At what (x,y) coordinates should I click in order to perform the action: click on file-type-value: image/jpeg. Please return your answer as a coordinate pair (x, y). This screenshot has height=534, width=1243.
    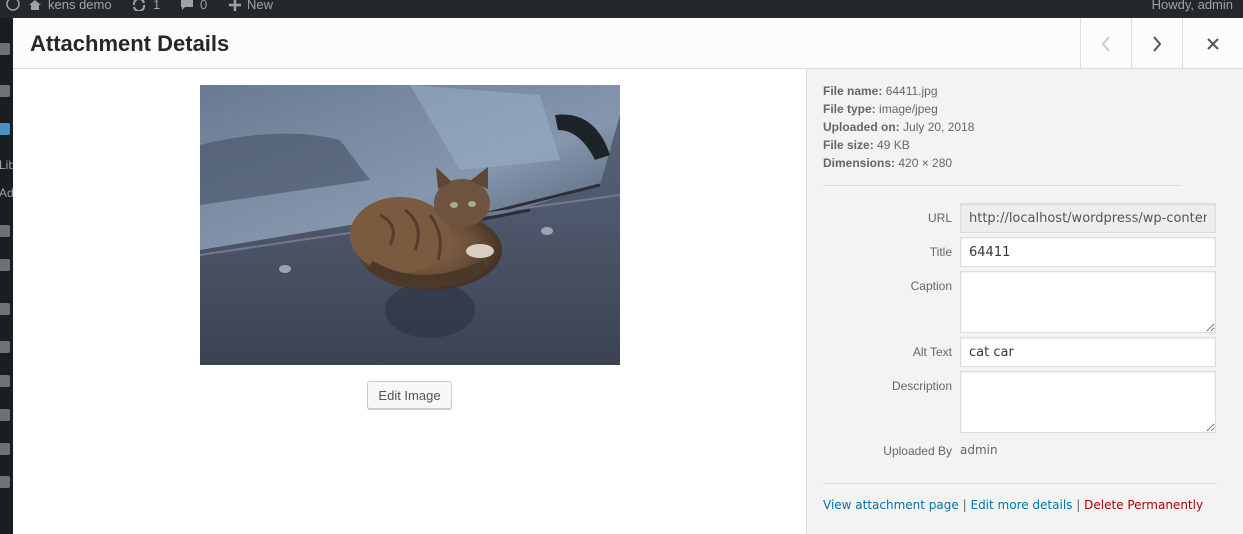
    Looking at the image, I should click on (908, 109).